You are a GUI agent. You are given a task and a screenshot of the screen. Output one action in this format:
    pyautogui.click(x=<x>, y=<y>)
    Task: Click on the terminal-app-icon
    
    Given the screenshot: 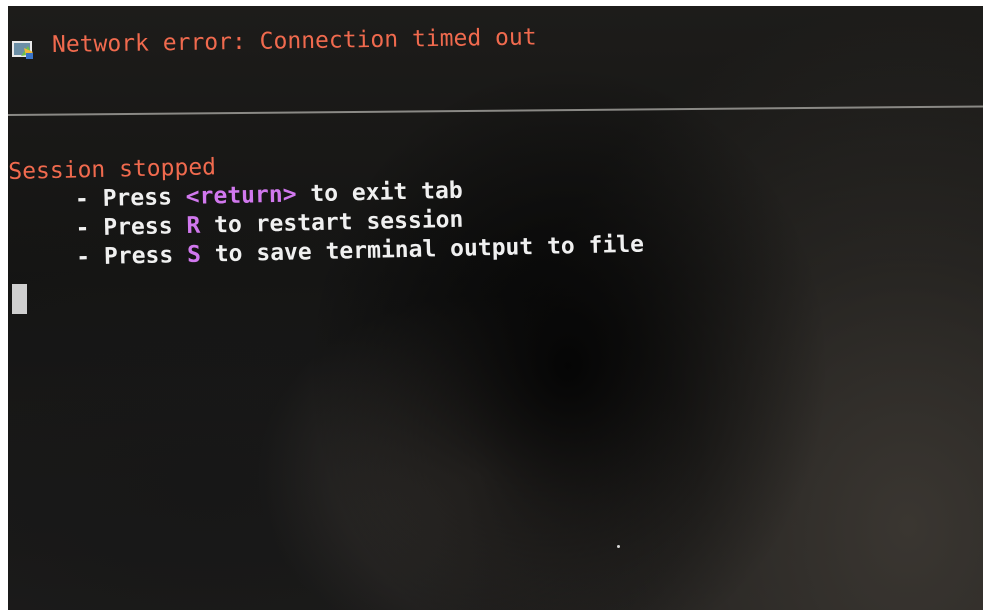 What is the action you would take?
    pyautogui.click(x=23, y=50)
    